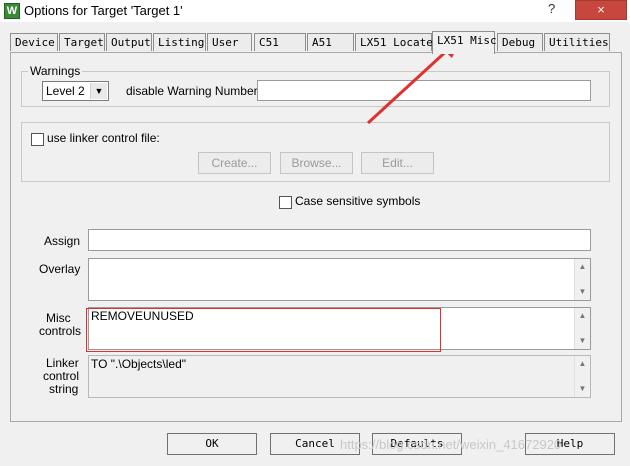 The width and height of the screenshot is (630, 466). What do you see at coordinates (601, 10) in the screenshot?
I see `close-button: ×` at bounding box center [601, 10].